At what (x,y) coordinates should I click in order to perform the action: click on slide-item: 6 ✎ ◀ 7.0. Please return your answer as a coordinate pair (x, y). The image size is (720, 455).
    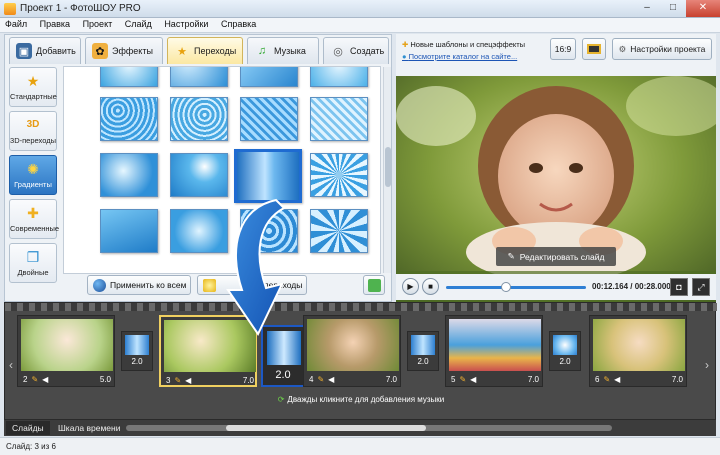
    Looking at the image, I should click on (638, 351).